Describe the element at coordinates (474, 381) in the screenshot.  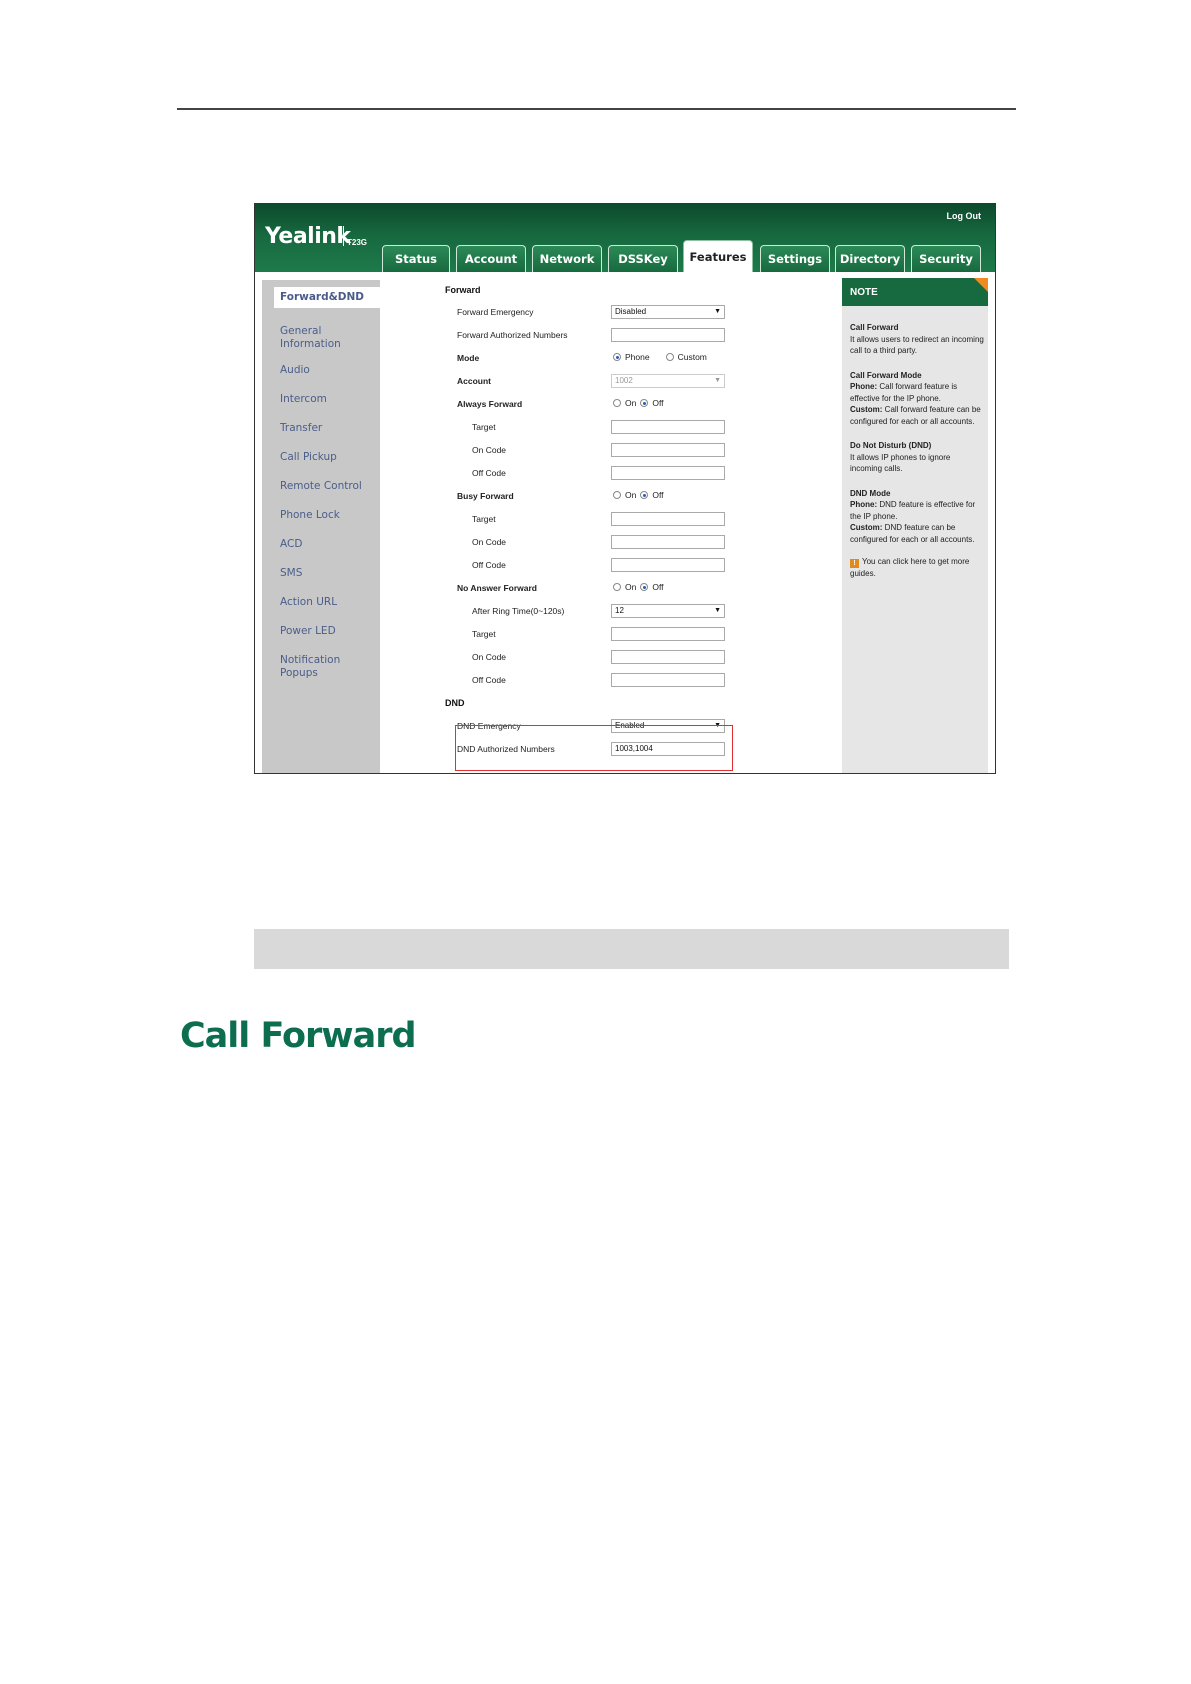
I see `account-label: Account` at that location.